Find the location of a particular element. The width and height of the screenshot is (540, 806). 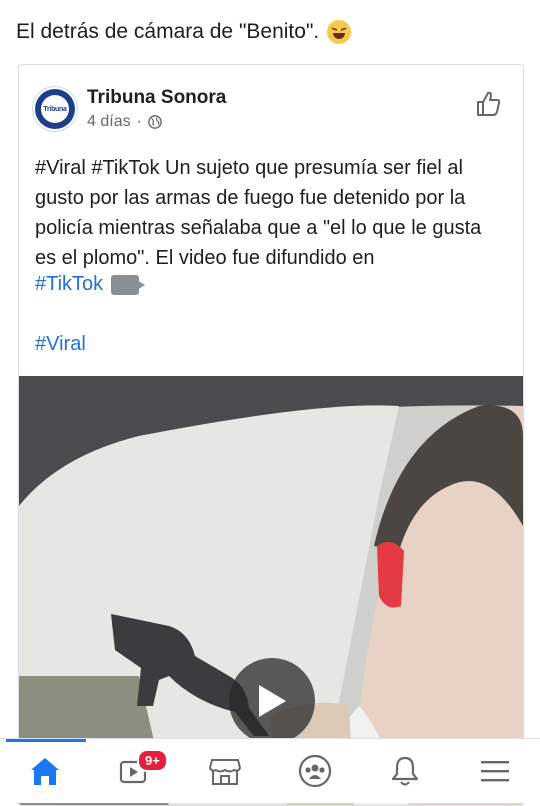

post-timestamp: 4 días is located at coordinates (109, 122).